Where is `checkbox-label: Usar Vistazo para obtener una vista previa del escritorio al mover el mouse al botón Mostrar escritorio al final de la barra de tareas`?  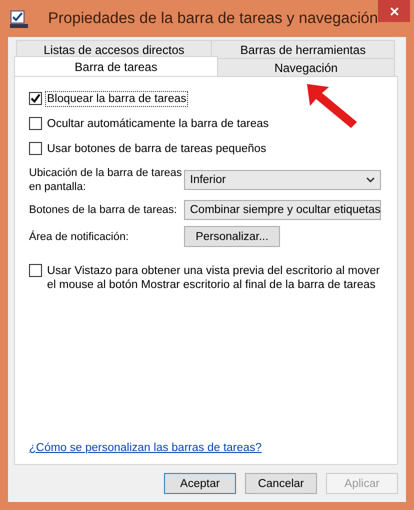 checkbox-label: Usar Vistazo para obtener una vista previa del escritorio al mover el mouse al botón Mostrar escritorio al final de la barra de tareas is located at coordinates (216, 278).